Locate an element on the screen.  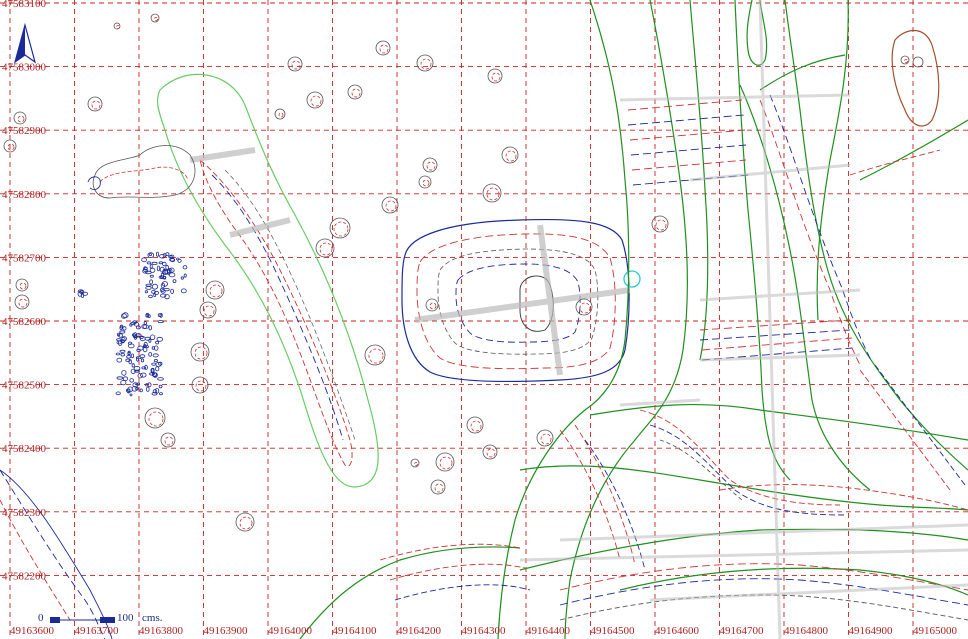
x-tick-label: 49164100 is located at coordinates (355, 631).